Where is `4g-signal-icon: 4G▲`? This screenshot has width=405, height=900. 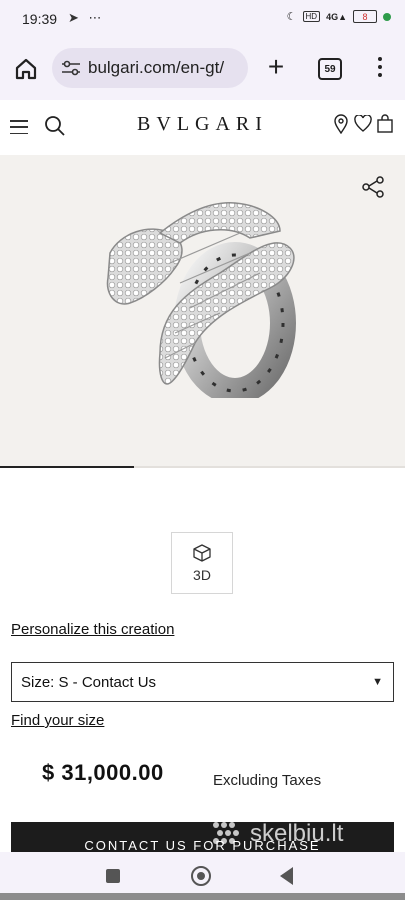 4g-signal-icon: 4G▲ is located at coordinates (336, 16).